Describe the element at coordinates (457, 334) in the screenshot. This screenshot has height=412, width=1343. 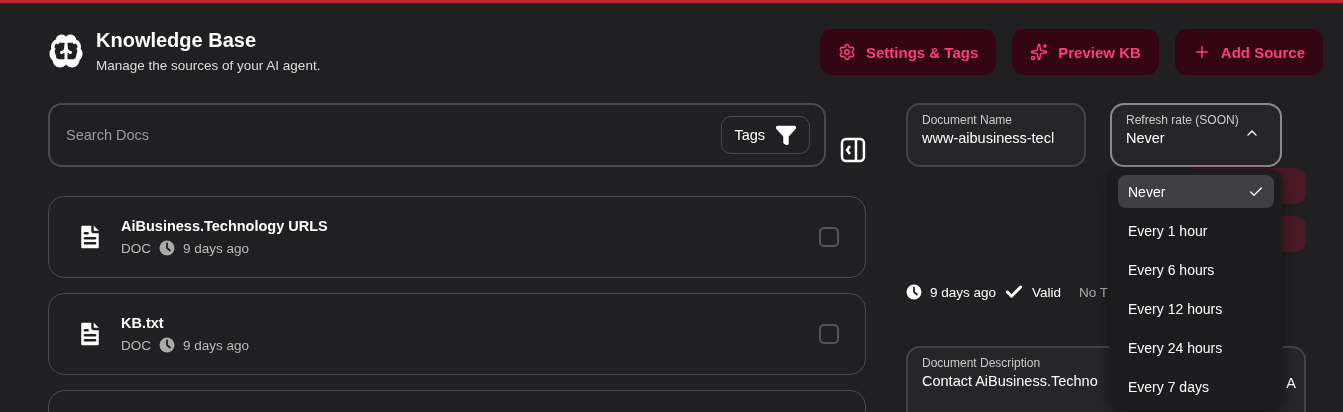
I see `document-card: KB.txt DOC 9 days ago` at that location.